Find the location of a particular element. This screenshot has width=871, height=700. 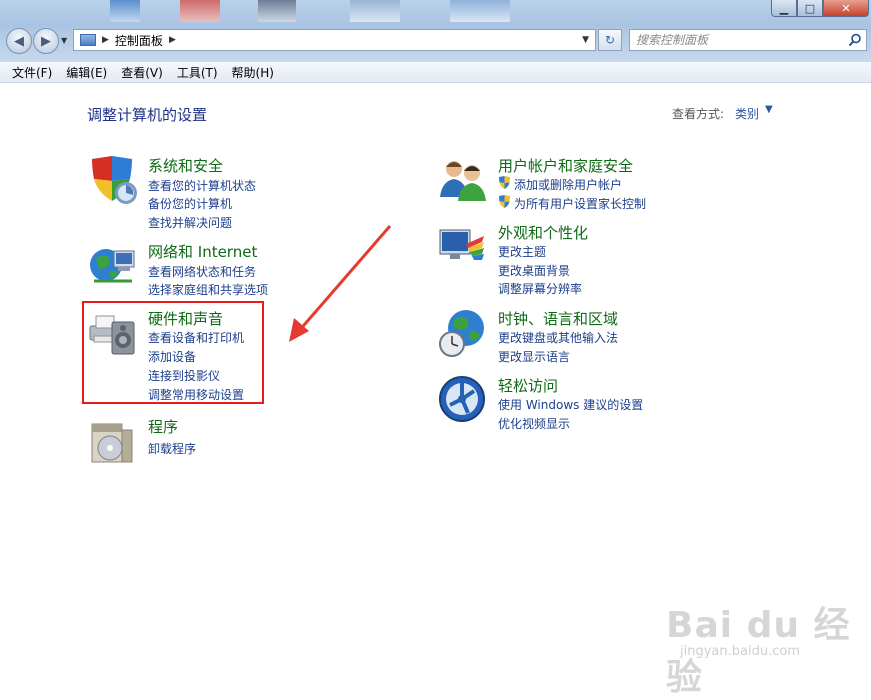

programs-box-icon is located at coordinates (113, 441).